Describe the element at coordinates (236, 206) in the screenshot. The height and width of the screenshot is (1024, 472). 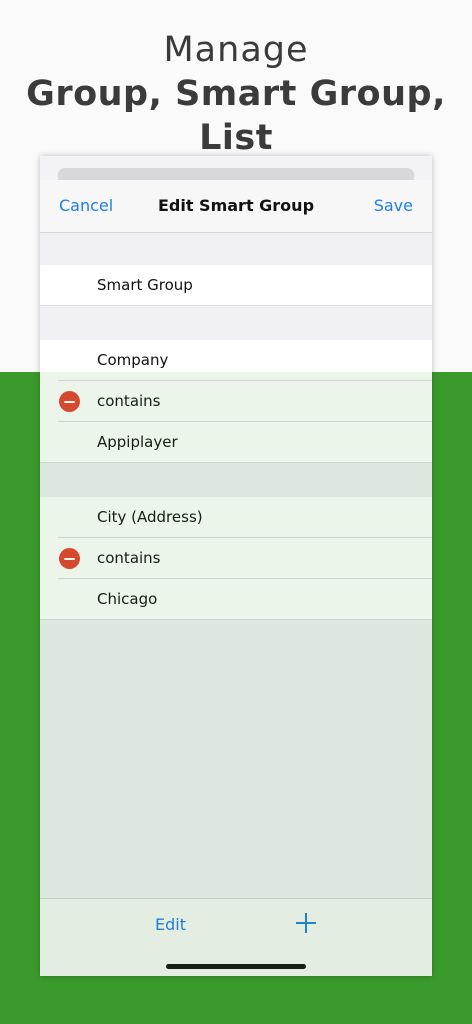
I see `navigation-bar: Cancel Edit Smart Group Save` at that location.